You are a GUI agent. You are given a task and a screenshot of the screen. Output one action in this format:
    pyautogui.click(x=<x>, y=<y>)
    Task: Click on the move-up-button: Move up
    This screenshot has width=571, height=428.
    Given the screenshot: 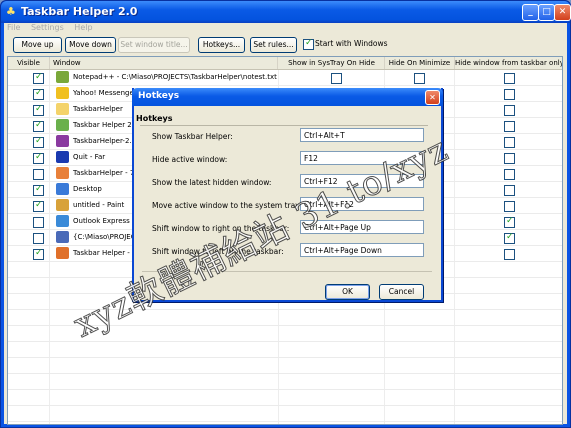 What is the action you would take?
    pyautogui.click(x=37, y=45)
    